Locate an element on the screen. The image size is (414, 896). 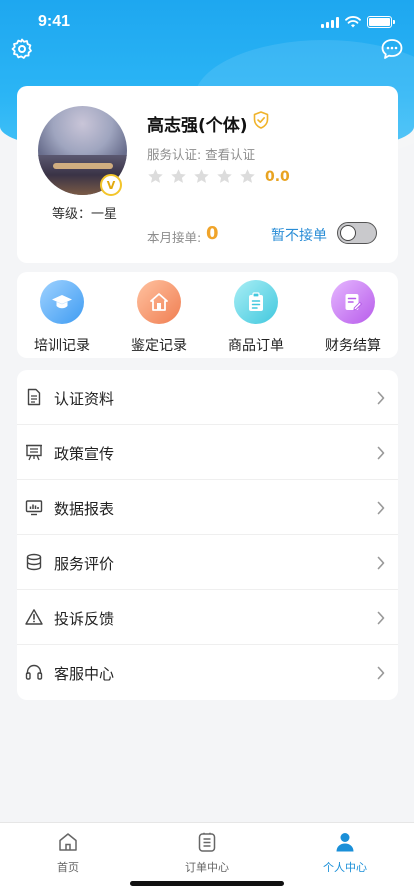
status-bar: 9:41 is located at coordinates (207, 22).